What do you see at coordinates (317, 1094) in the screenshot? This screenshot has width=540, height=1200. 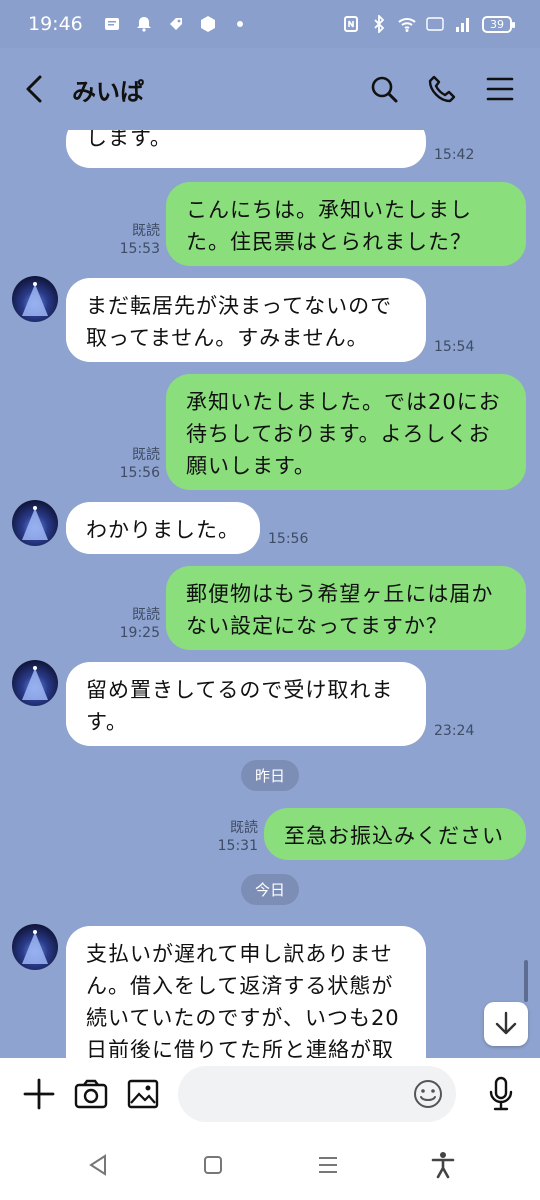 I see `message-input` at bounding box center [317, 1094].